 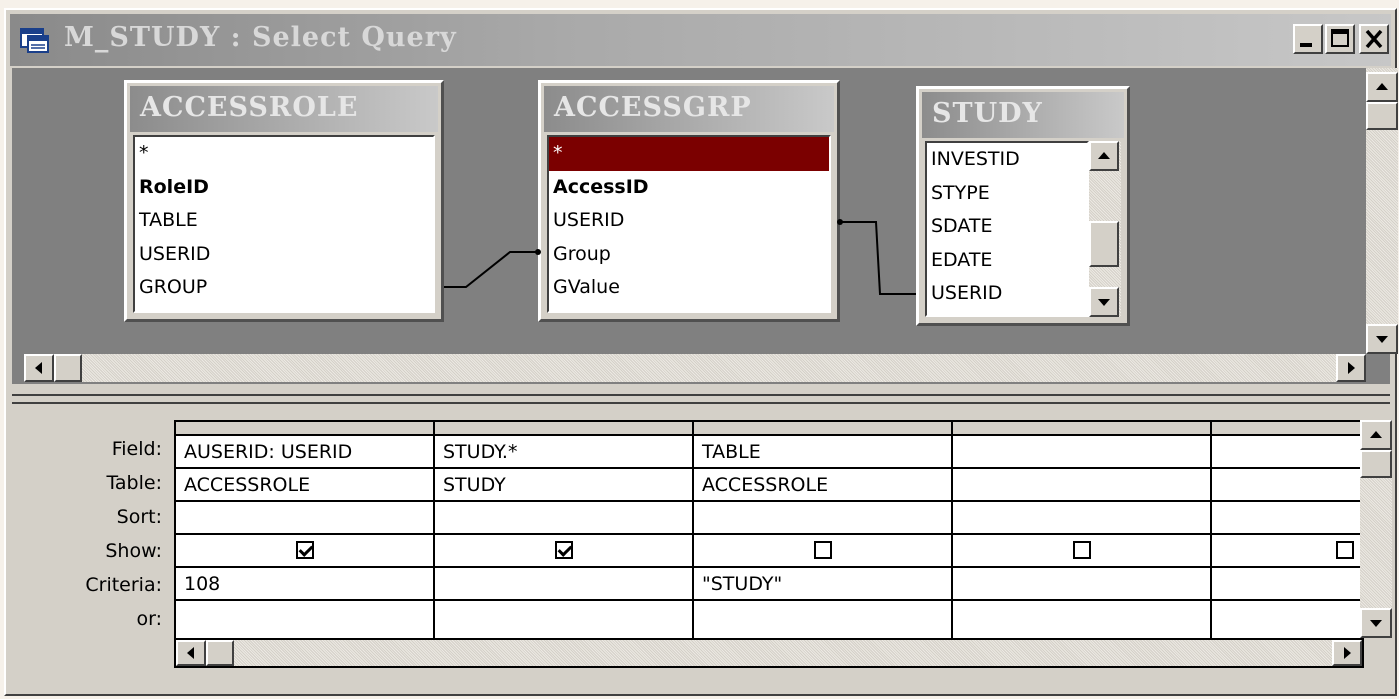 What do you see at coordinates (563, 452) in the screenshot?
I see `field-cell: STUDY.*` at bounding box center [563, 452].